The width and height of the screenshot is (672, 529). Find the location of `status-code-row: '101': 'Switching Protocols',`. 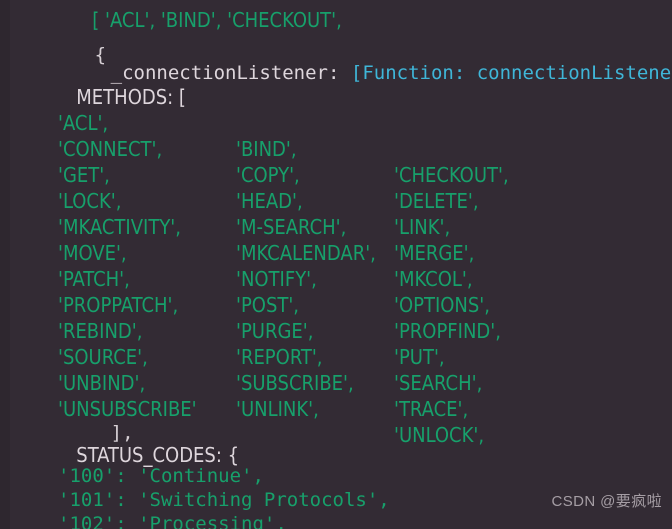

status-code-row: '101': 'Switching Protocols', is located at coordinates (336, 486).